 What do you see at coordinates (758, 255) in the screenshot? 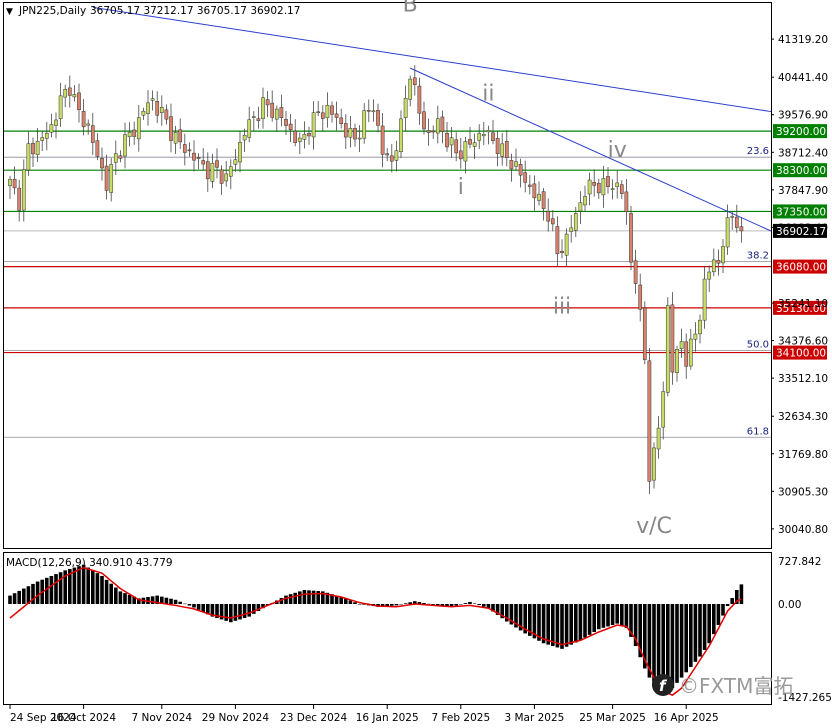
I see `fib-label: 38.2` at bounding box center [758, 255].